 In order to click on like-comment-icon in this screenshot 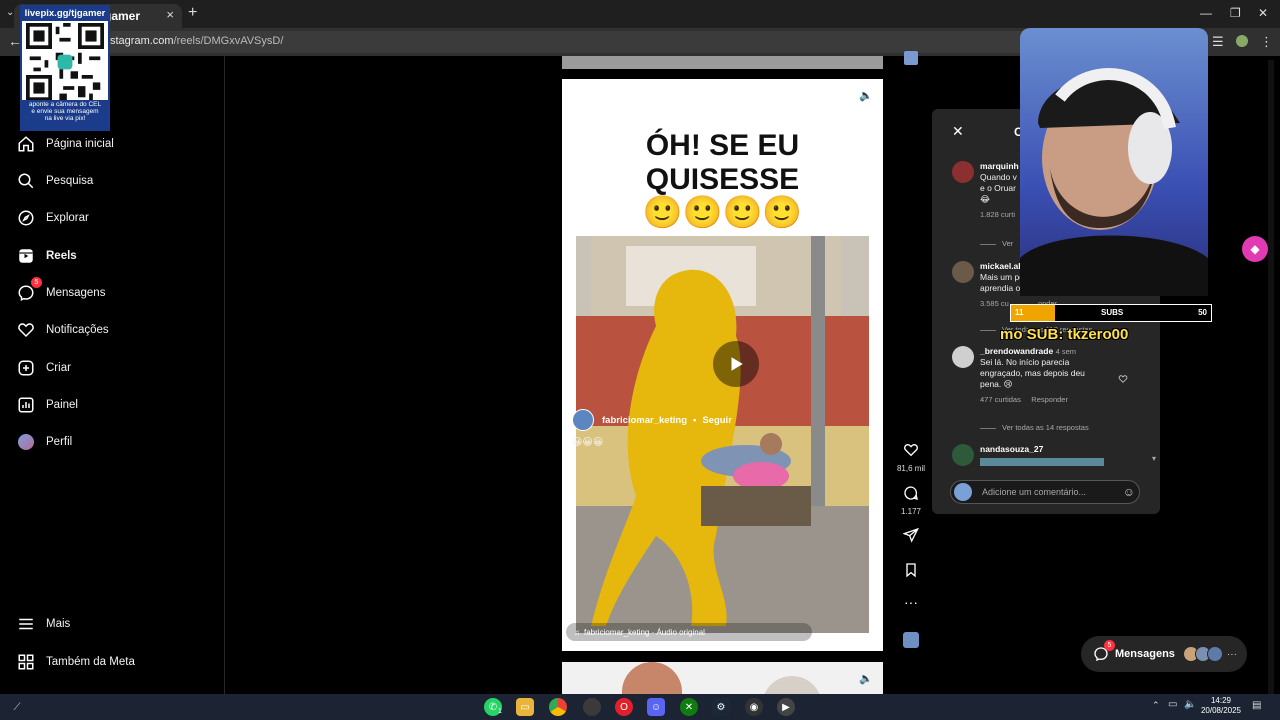, I will do `click(1123, 380)`.